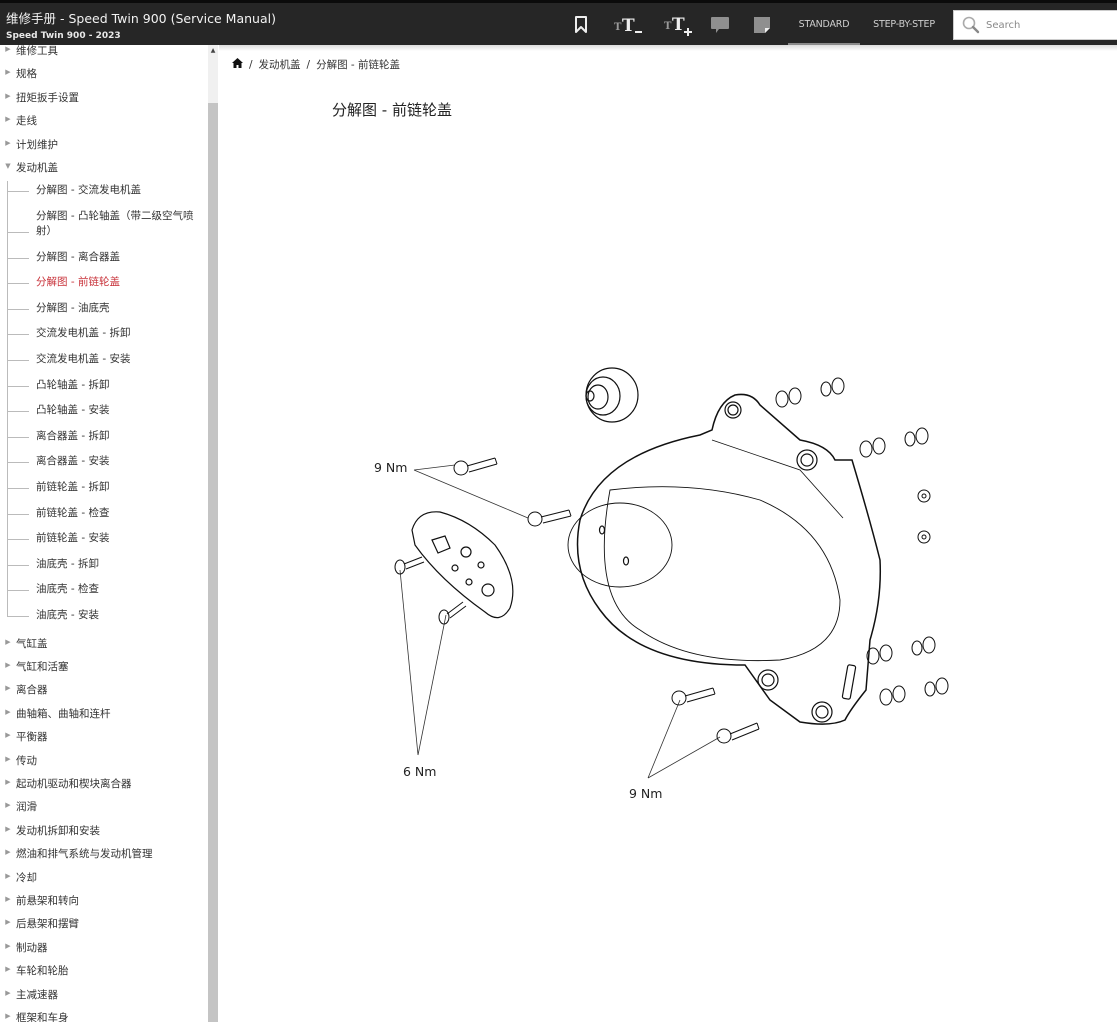 The image size is (1117, 1022). What do you see at coordinates (102, 713) in the screenshot?
I see `sidebar-item: ▶ 曲轴箱、曲轴和连杆` at bounding box center [102, 713].